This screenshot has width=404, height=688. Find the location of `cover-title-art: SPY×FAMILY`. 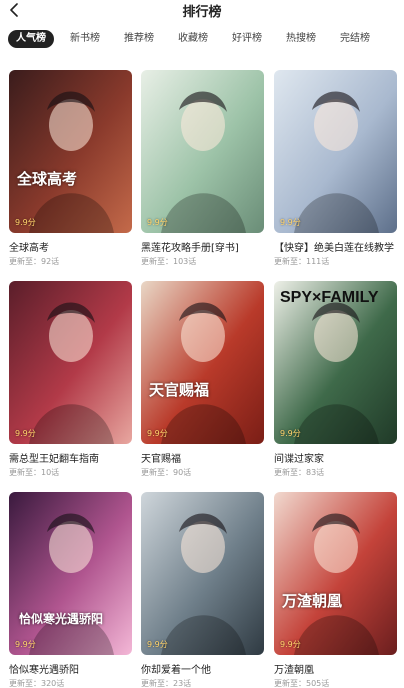

cover-title-art: SPY×FAMILY is located at coordinates (329, 297).